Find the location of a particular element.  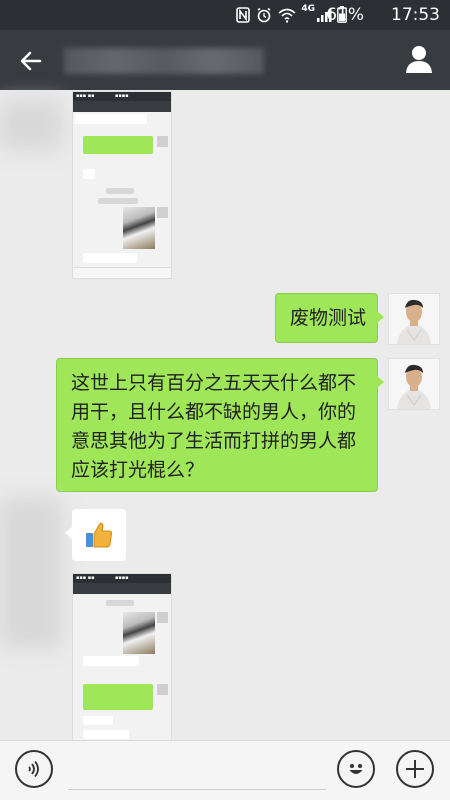

alarm-icon is located at coordinates (264, 15).